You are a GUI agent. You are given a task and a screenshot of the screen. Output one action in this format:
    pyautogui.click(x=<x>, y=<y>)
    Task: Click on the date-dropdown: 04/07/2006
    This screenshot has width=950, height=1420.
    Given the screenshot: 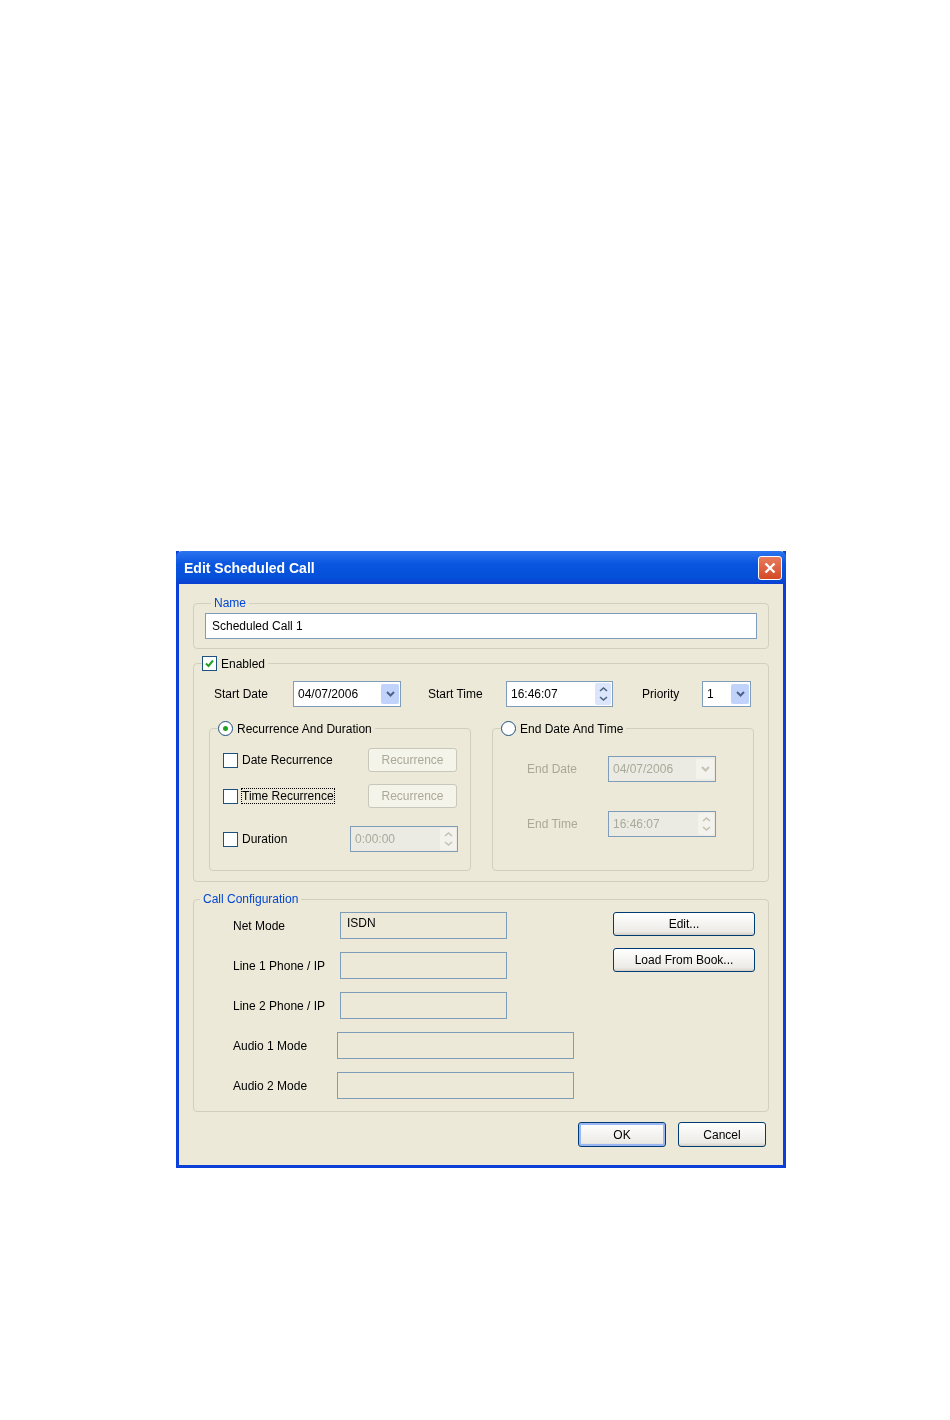 What is the action you would take?
    pyautogui.click(x=347, y=694)
    